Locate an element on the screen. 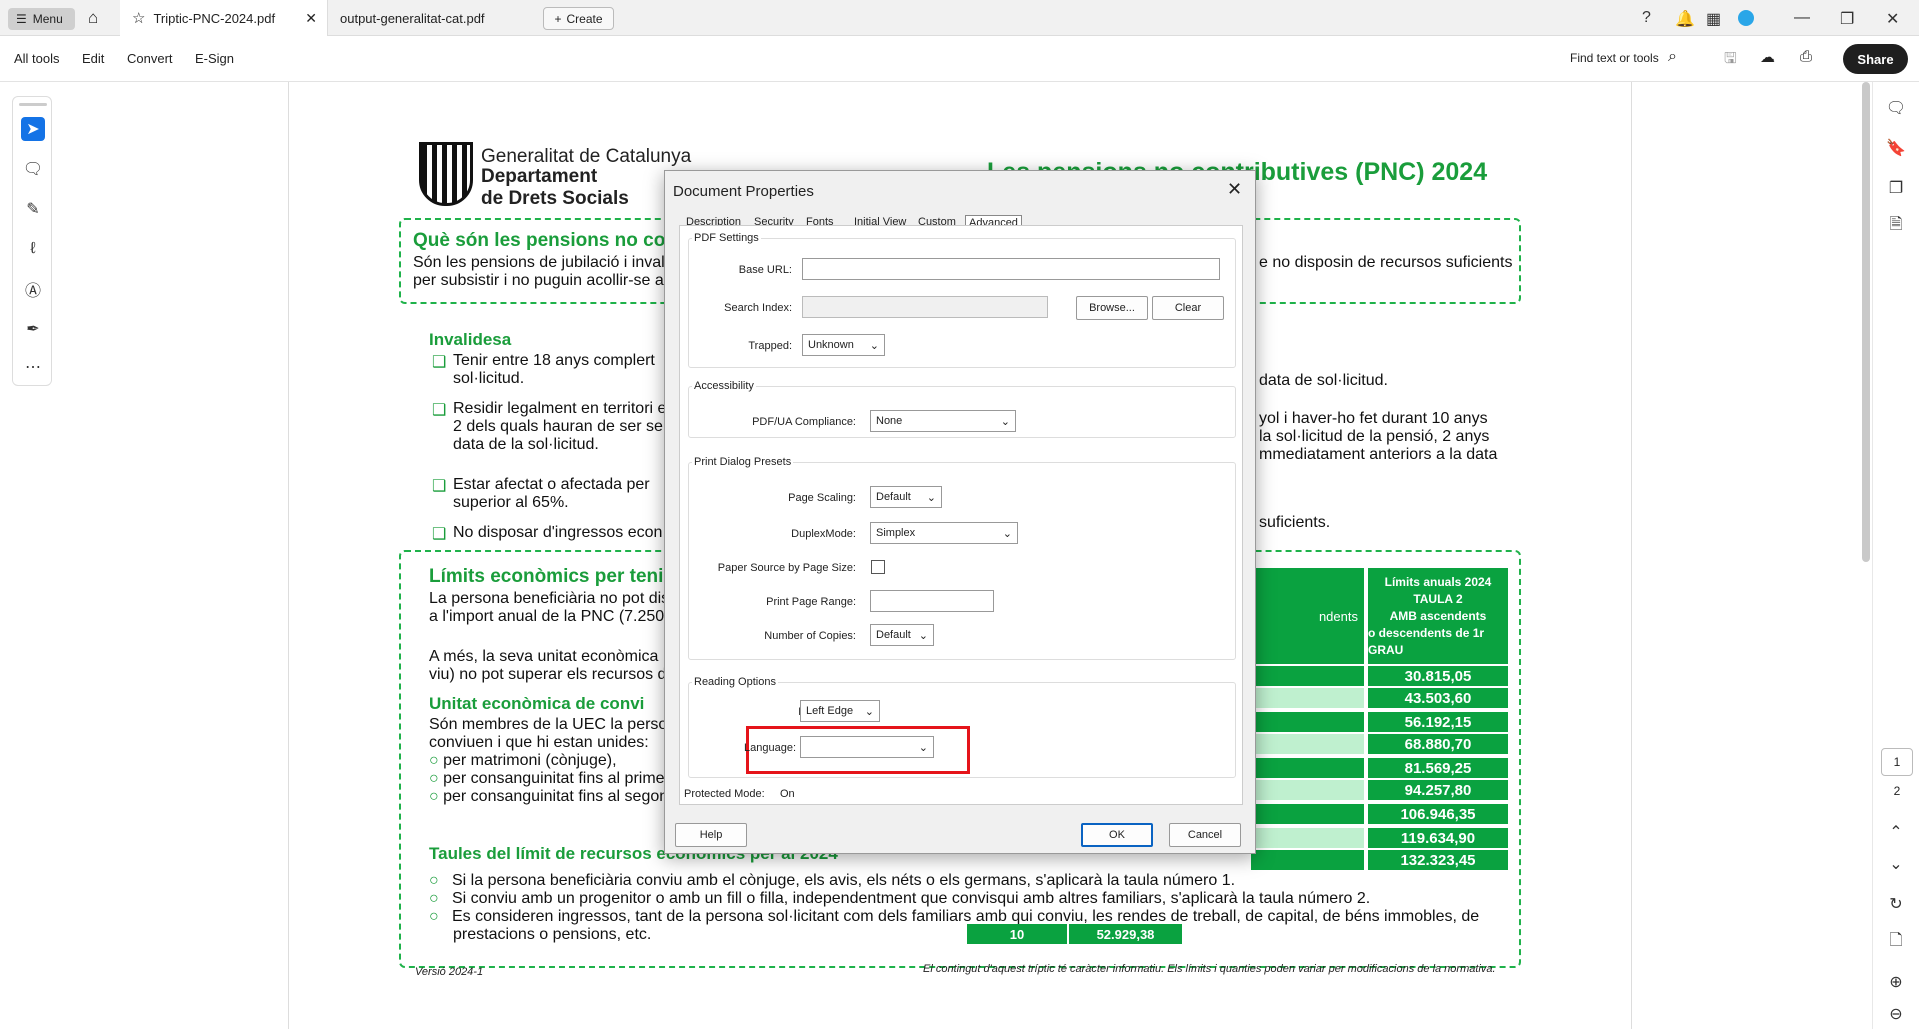  page-scaling-select: Default ⌄ is located at coordinates (906, 497).